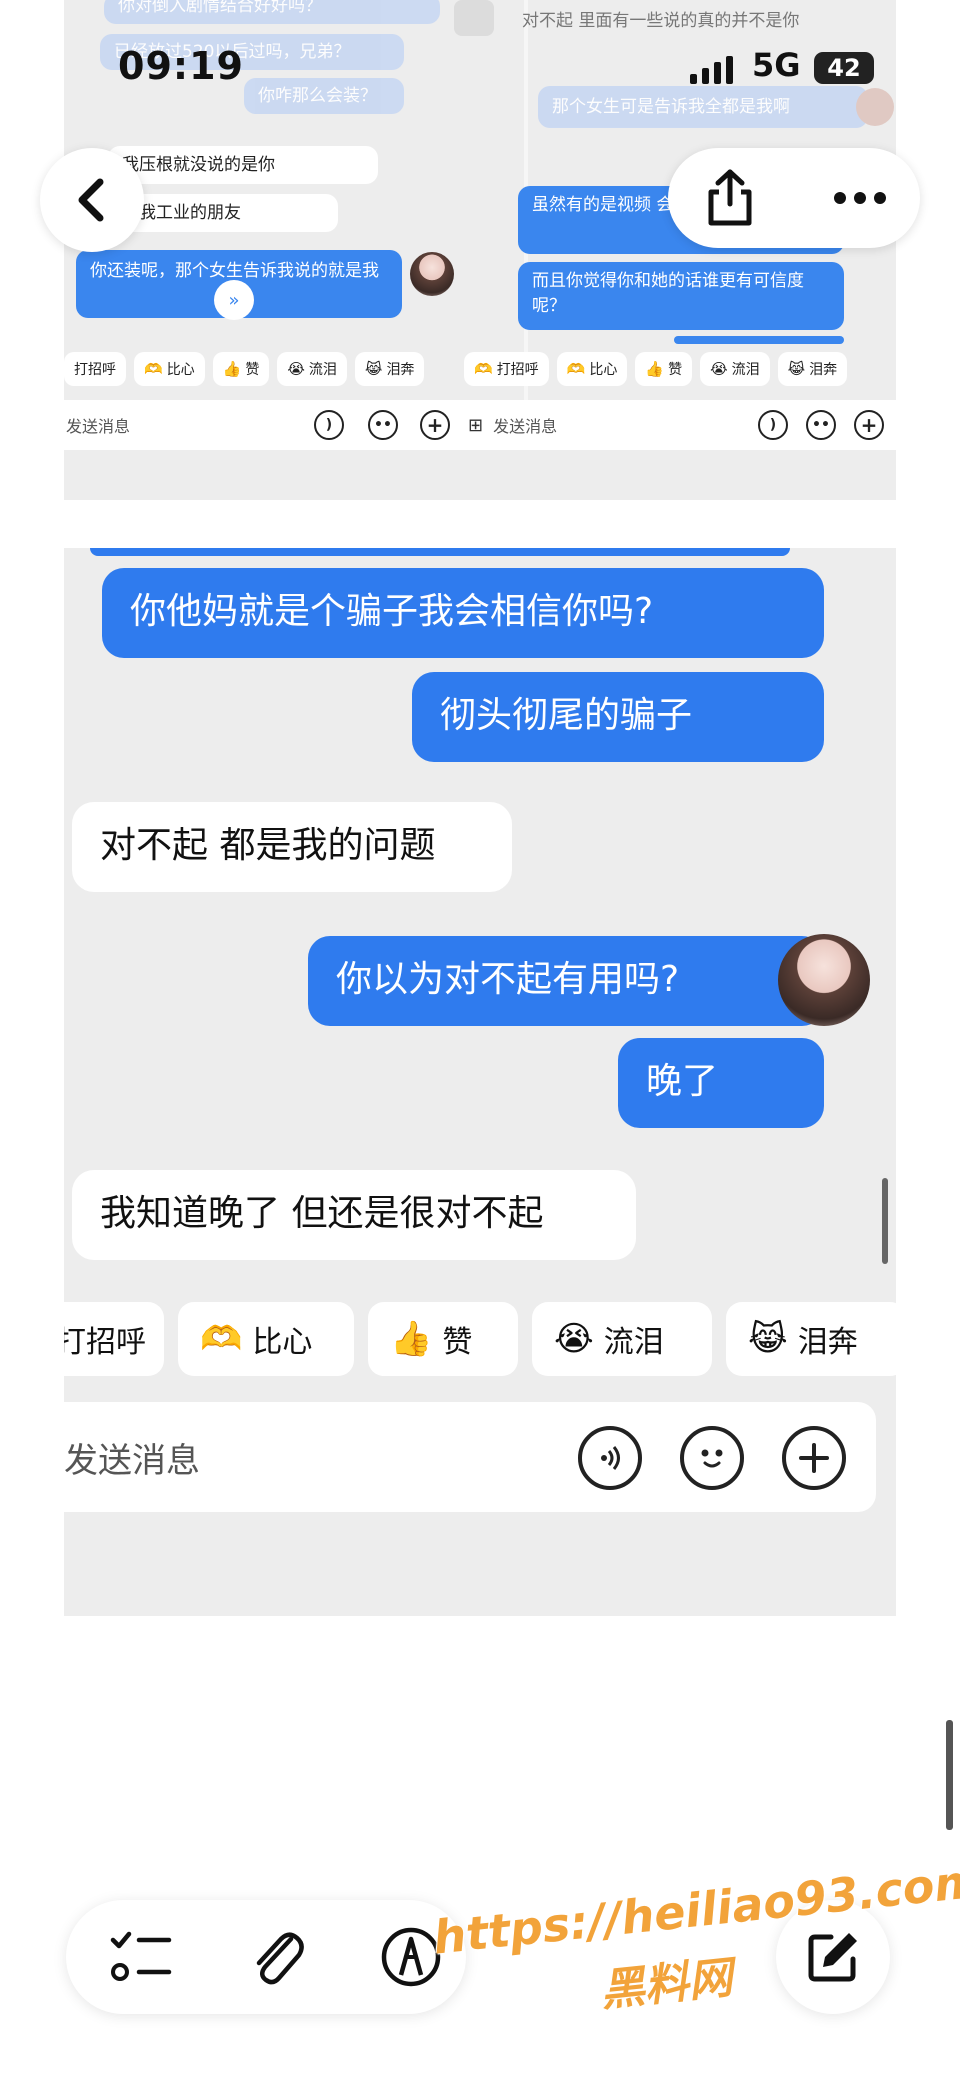 Image resolution: width=960 pixels, height=2083 pixels. What do you see at coordinates (264, 425) in the screenshot?
I see `message-input-bar: 发送消息 ) •• +` at bounding box center [264, 425].